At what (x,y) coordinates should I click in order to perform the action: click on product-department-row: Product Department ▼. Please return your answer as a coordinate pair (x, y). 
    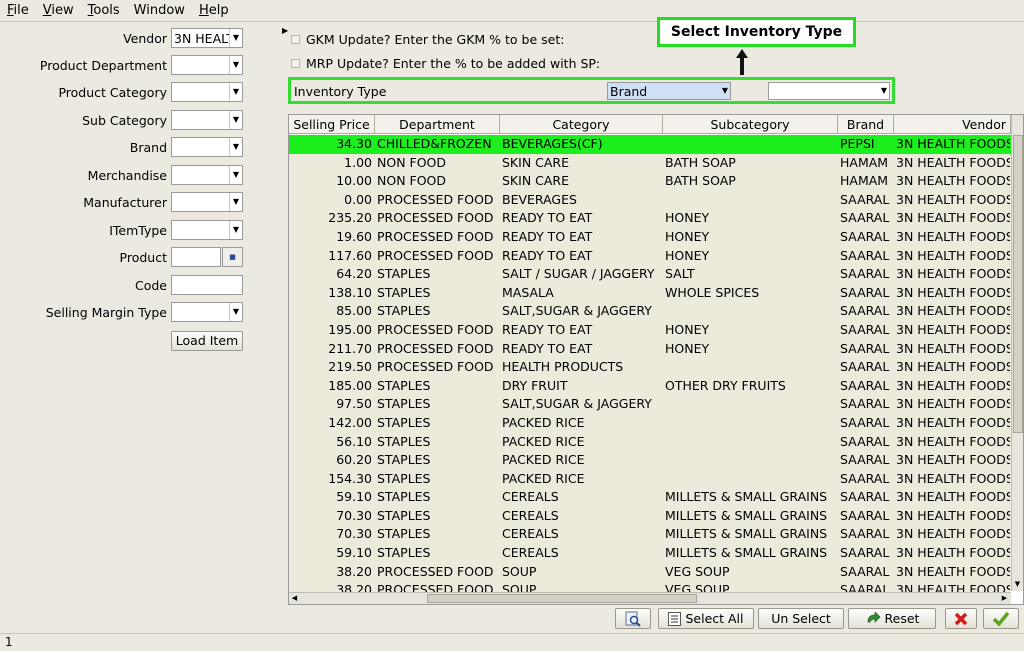
    Looking at the image, I should click on (140, 66).